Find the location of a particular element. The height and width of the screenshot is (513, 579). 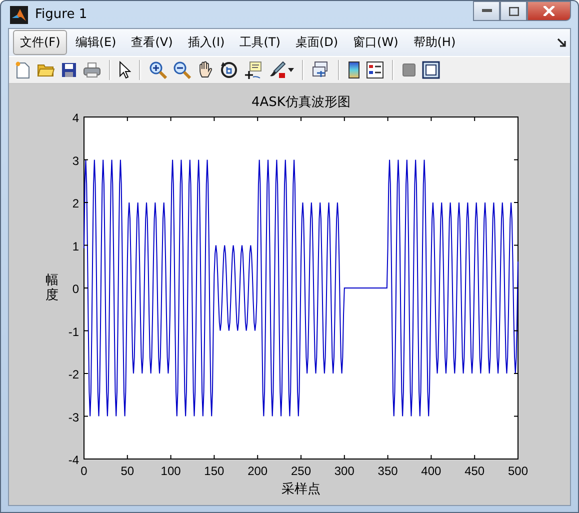

x-tick-label: 200 is located at coordinates (258, 471).